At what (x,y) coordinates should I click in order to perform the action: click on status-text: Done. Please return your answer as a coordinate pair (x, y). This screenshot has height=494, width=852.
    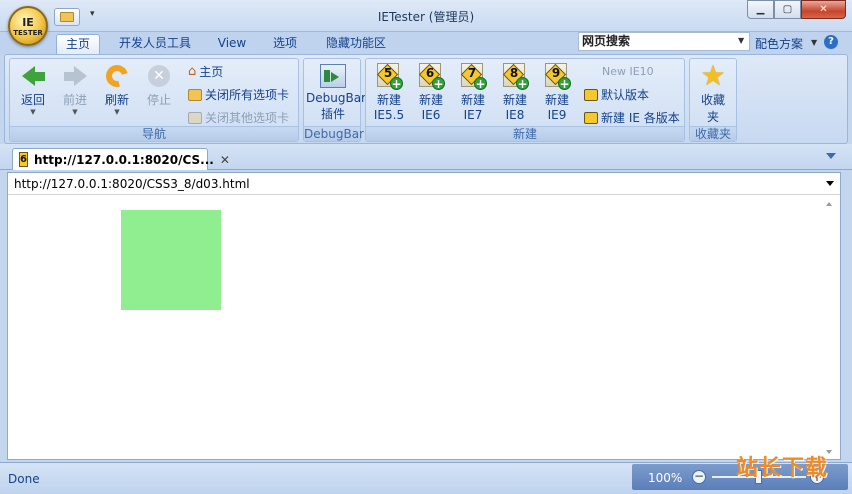
    Looking at the image, I should click on (24, 479).